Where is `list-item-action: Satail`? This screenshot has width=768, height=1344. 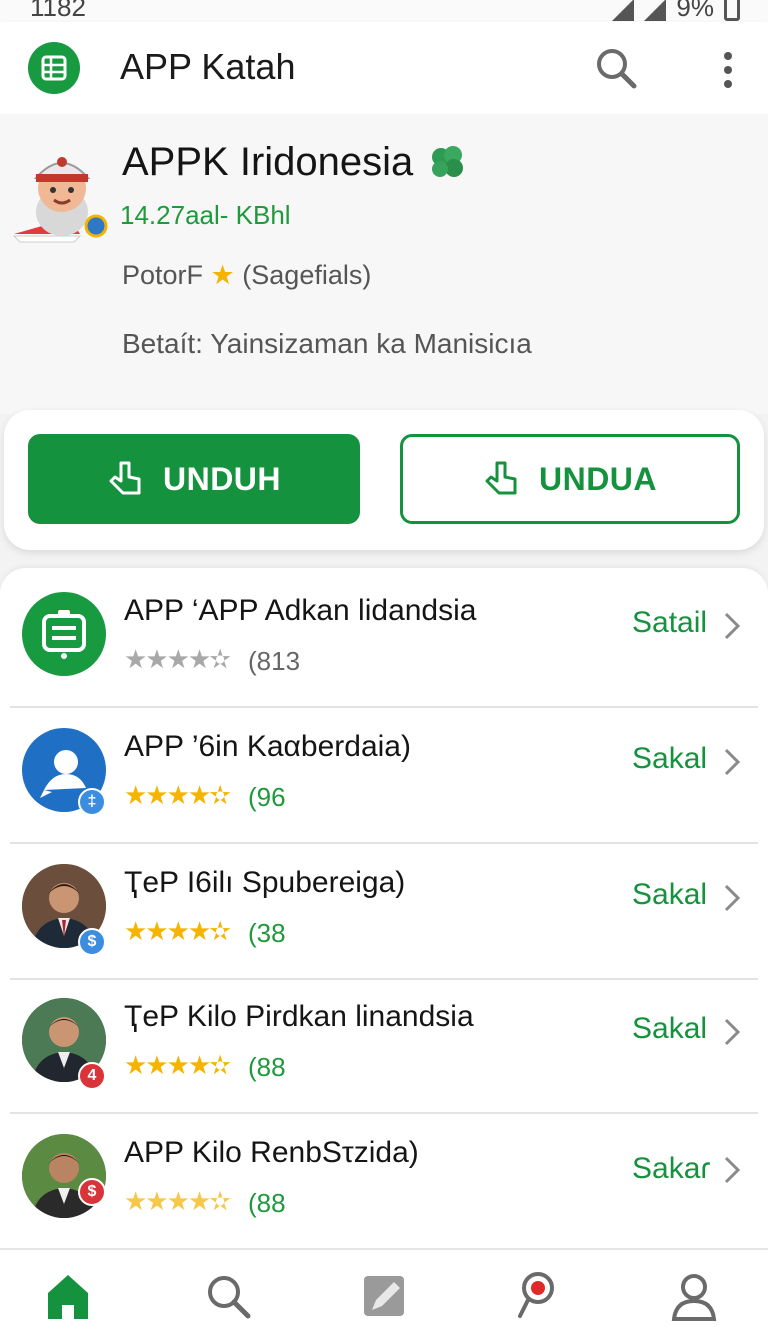
list-item-action: Satail is located at coordinates (669, 623).